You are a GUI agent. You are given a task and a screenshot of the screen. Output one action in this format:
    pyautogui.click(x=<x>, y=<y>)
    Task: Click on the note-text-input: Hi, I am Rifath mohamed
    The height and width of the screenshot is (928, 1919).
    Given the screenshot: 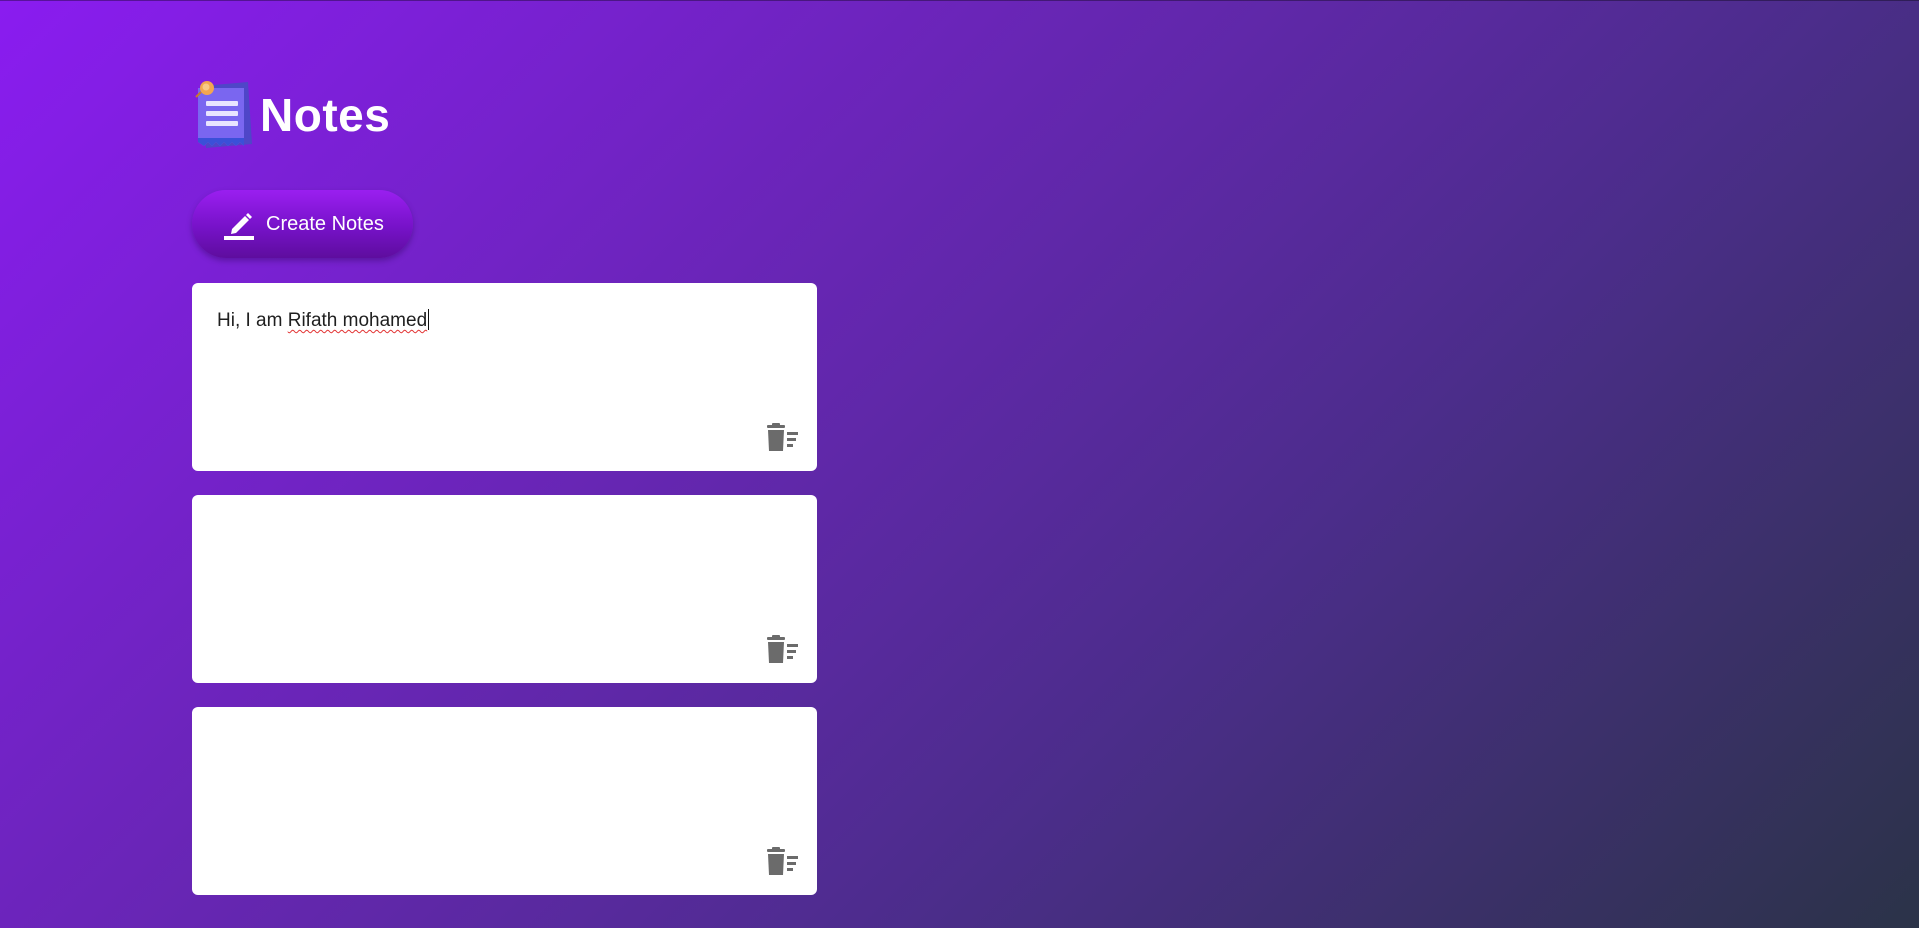 What is the action you would take?
    pyautogui.click(x=323, y=320)
    